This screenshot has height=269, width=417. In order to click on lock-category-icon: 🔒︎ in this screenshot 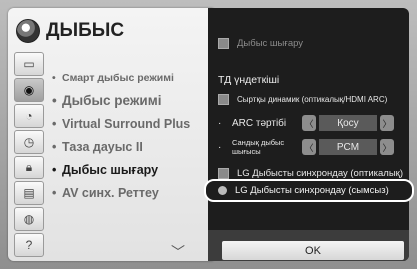, I will do `click(29, 167)`.